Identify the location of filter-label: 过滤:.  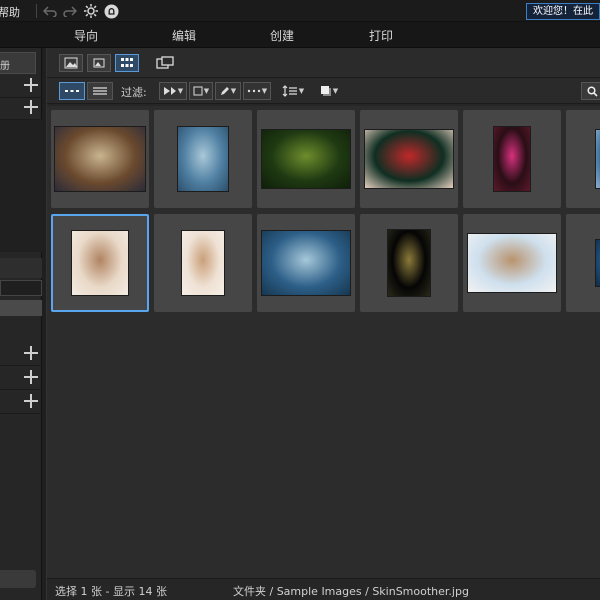
(134, 92).